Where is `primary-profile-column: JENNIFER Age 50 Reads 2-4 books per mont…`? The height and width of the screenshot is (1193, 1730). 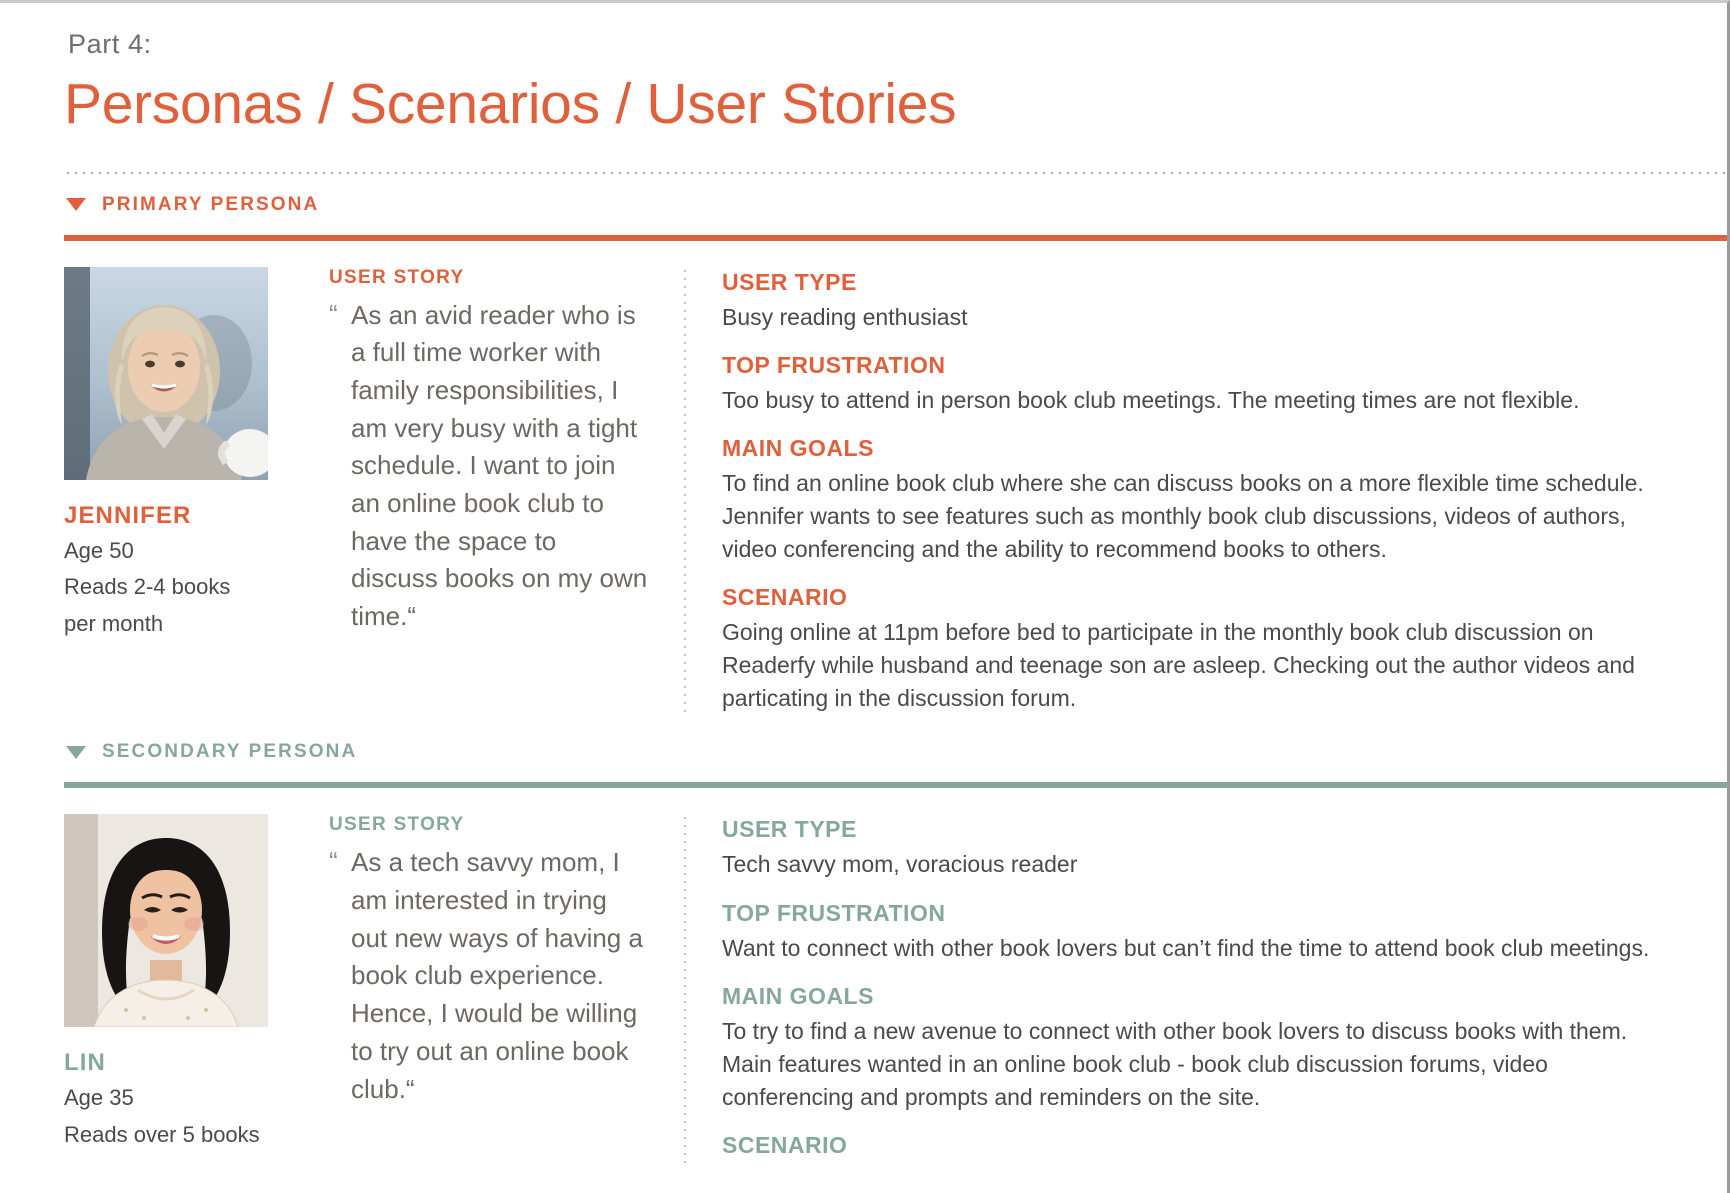 primary-profile-column: JENNIFER Age 50 Reads 2-4 books per mont… is located at coordinates (184, 453).